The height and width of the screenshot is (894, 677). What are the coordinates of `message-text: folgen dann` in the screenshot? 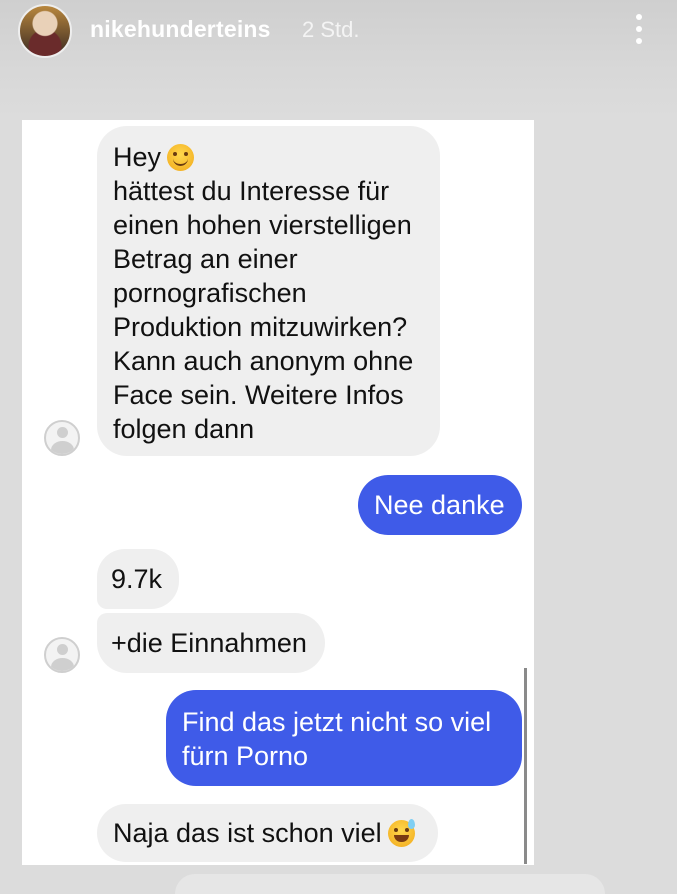 It's located at (184, 429).